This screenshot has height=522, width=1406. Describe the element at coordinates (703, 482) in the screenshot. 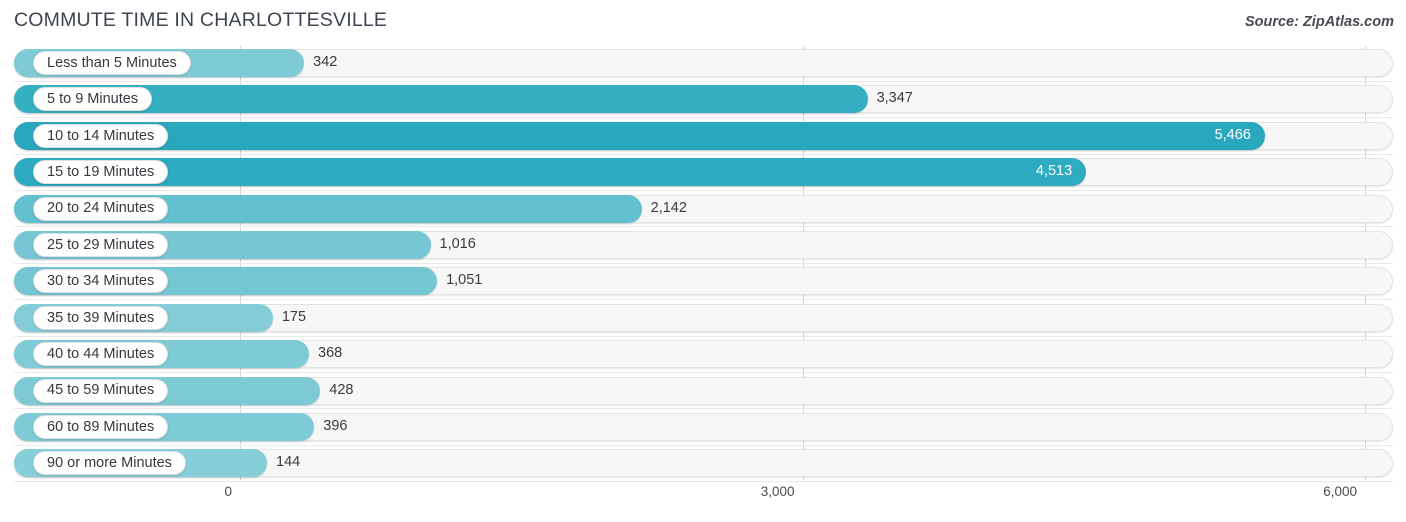

I see `row-separator` at that location.